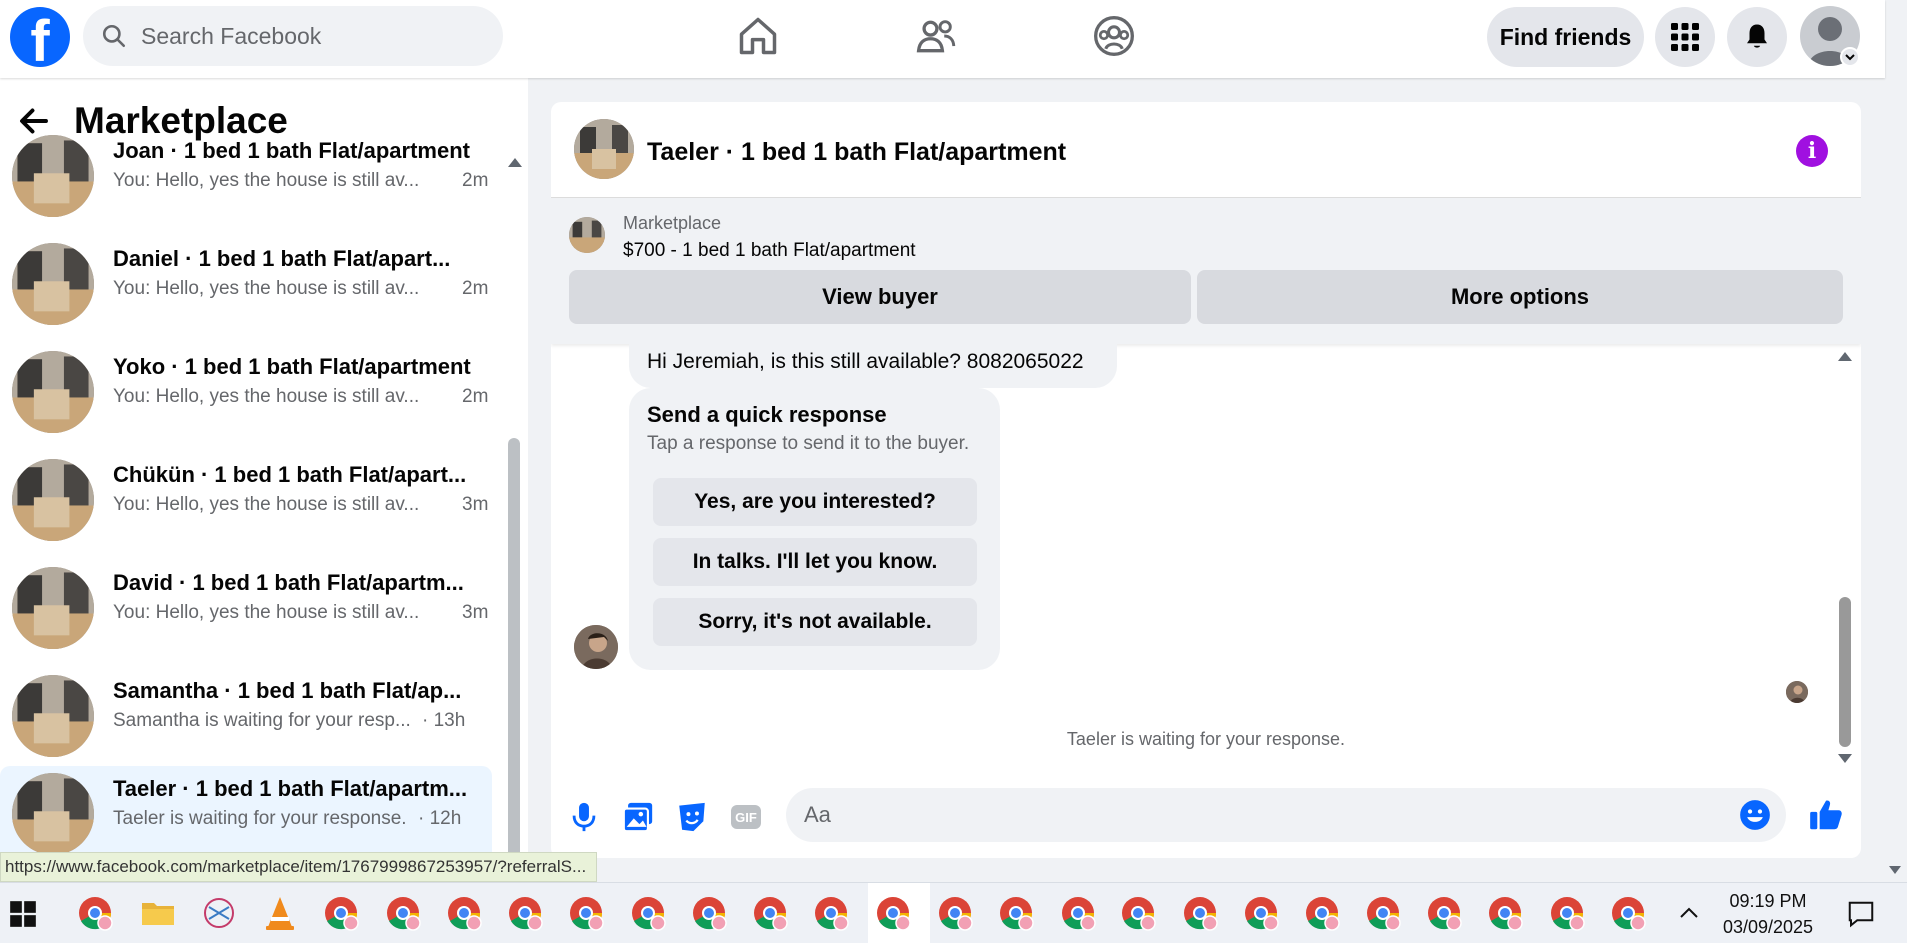 The image size is (1907, 943). What do you see at coordinates (1845, 758) in the screenshot?
I see `chat-scroll-down-arrow` at bounding box center [1845, 758].